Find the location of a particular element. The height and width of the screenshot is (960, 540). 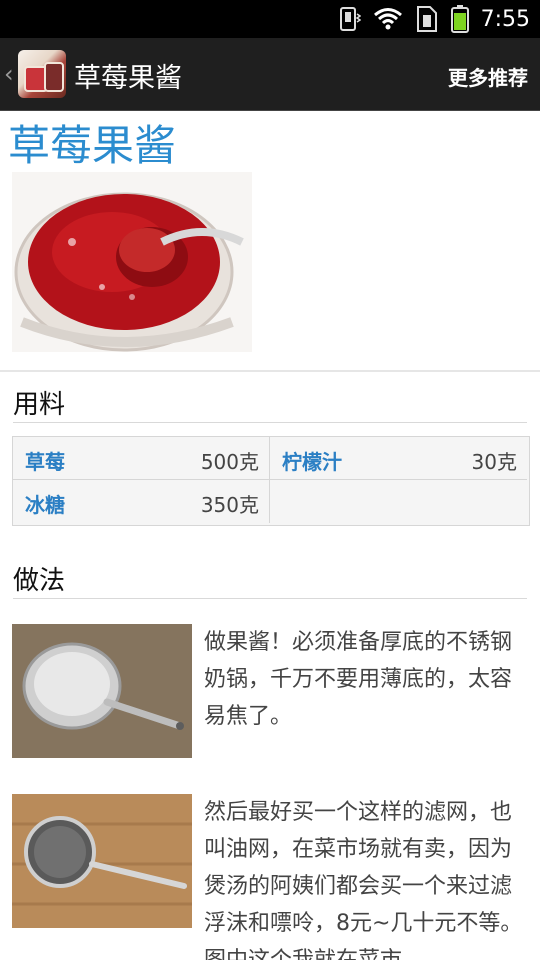

divider is located at coordinates (270, 371).